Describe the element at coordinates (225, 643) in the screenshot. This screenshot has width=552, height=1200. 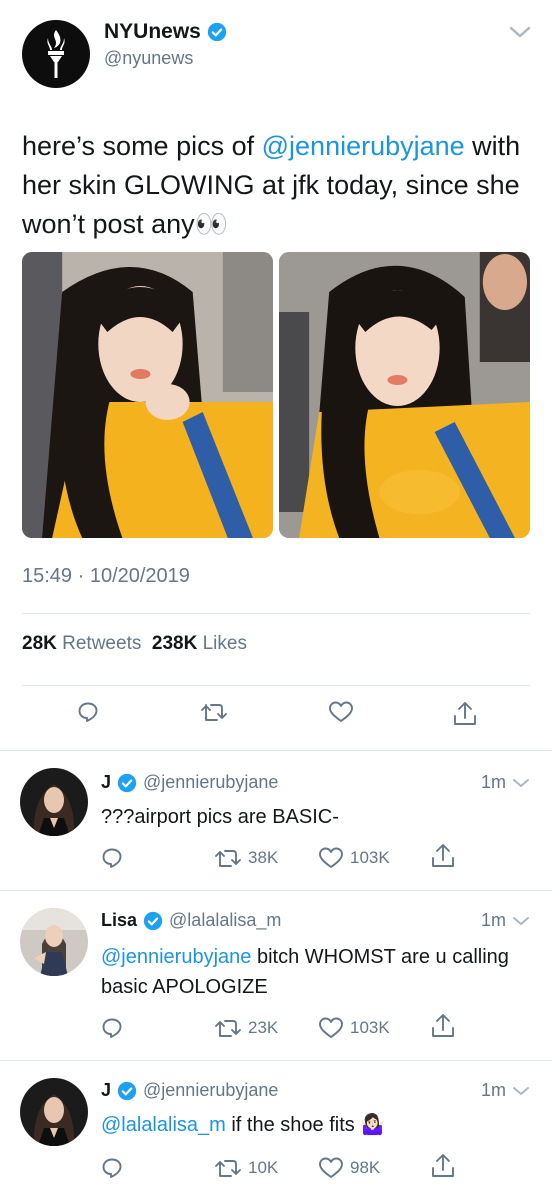
I see `likes-label: Likes` at that location.